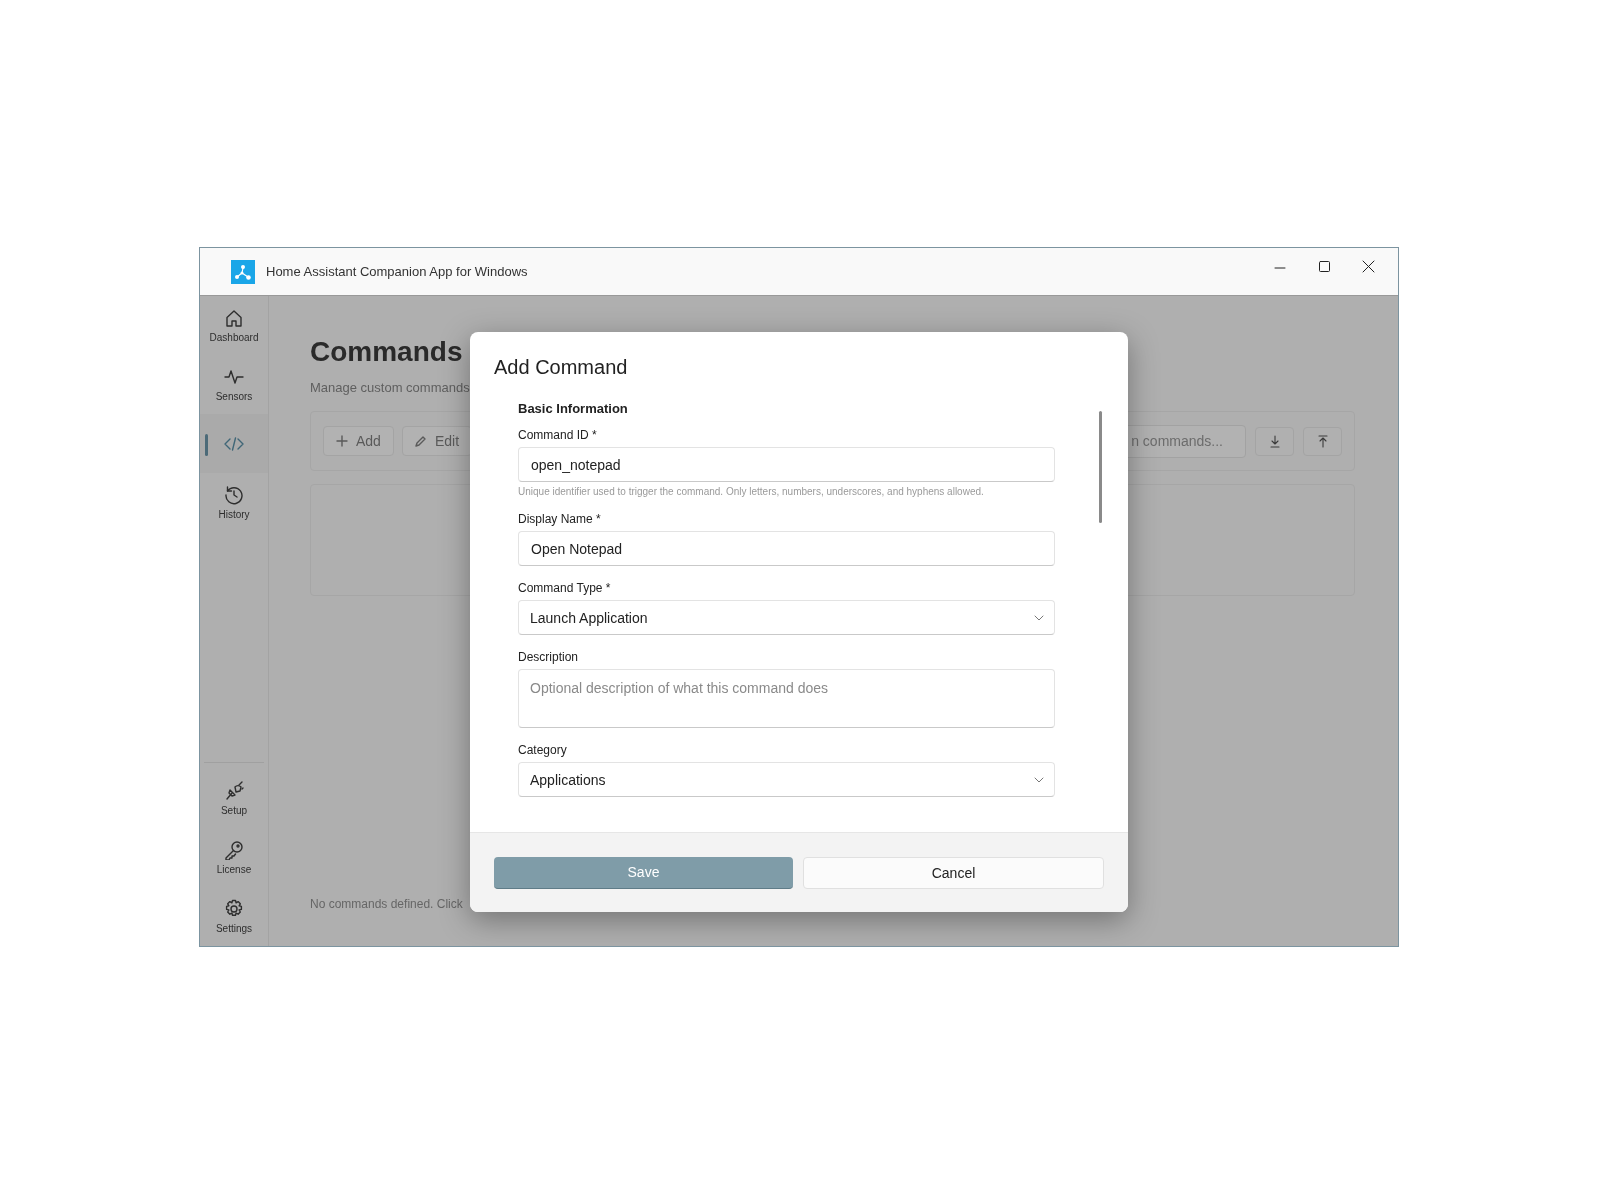  What do you see at coordinates (1324, 266) in the screenshot?
I see `maximize-icon` at bounding box center [1324, 266].